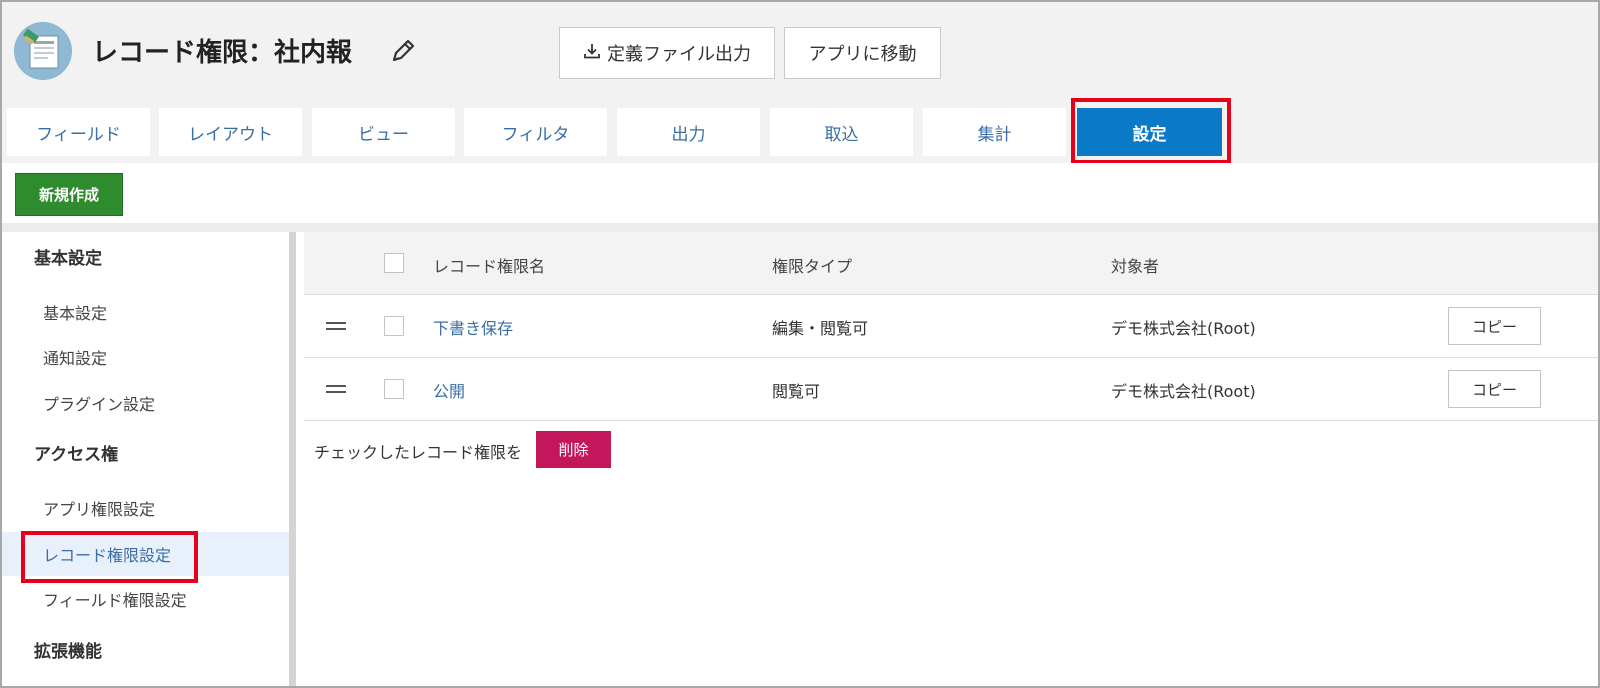  Describe the element at coordinates (145, 312) in the screenshot. I see `sidebar-item-basic-settings: 基本設定` at that location.